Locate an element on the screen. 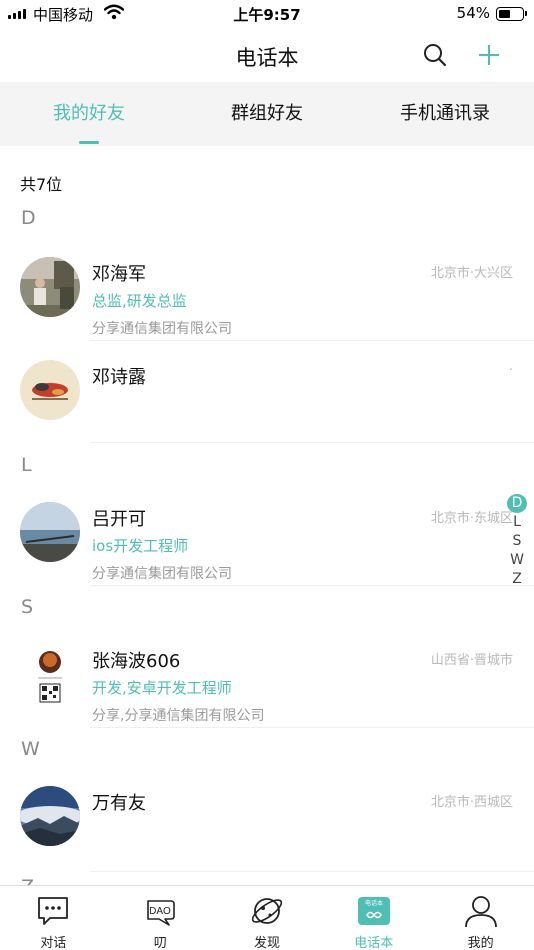 The image size is (534, 950). tab-group-friends: 群组好友 is located at coordinates (267, 114).